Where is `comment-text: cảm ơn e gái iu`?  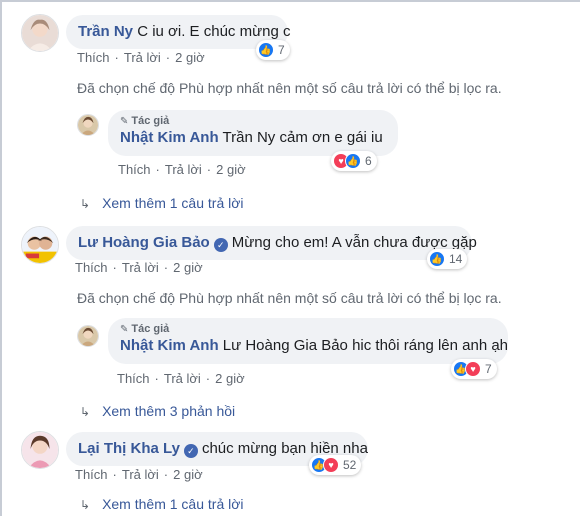 comment-text: cảm ơn e gái iu is located at coordinates (331, 137).